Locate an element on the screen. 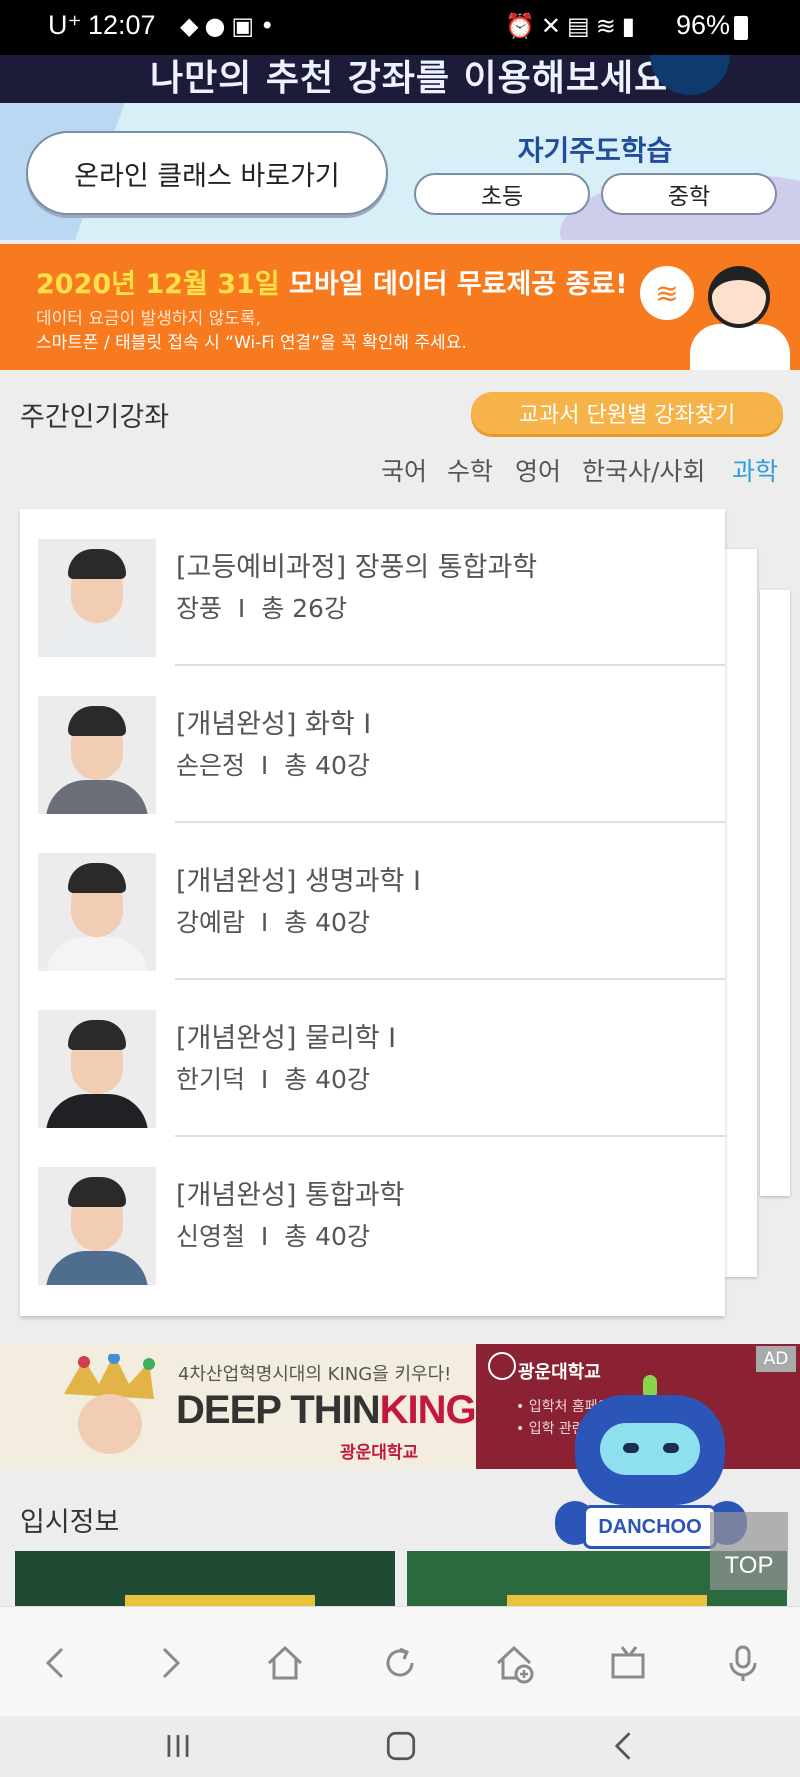  tab-english: 영어 is located at coordinates (538, 470).